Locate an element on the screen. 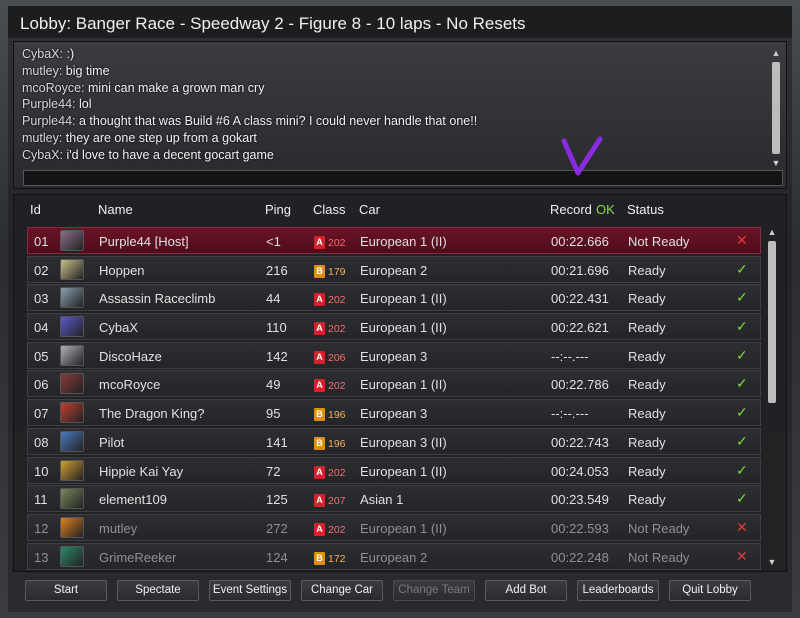  player-class: B 196 is located at coordinates (330, 414).